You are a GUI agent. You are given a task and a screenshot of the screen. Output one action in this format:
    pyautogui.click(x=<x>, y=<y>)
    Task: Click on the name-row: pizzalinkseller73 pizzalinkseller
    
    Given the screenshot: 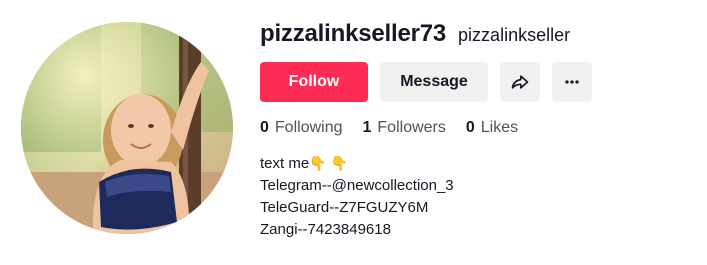 What is the action you would take?
    pyautogui.click(x=478, y=37)
    